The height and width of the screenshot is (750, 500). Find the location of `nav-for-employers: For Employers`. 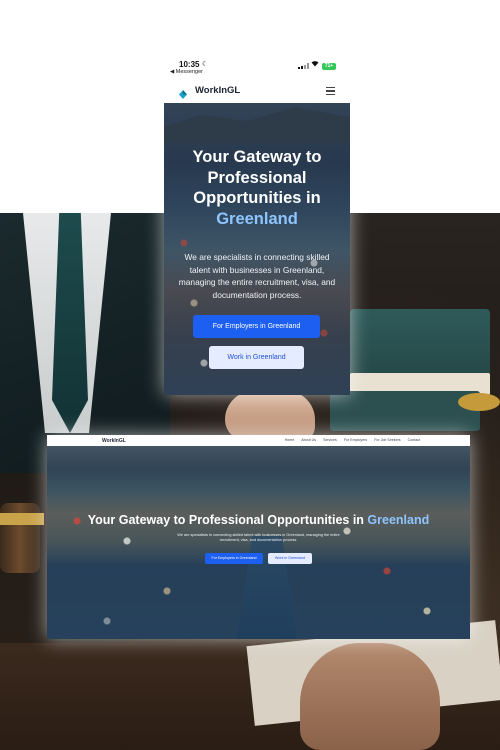

nav-for-employers: For Employers is located at coordinates (355, 440).